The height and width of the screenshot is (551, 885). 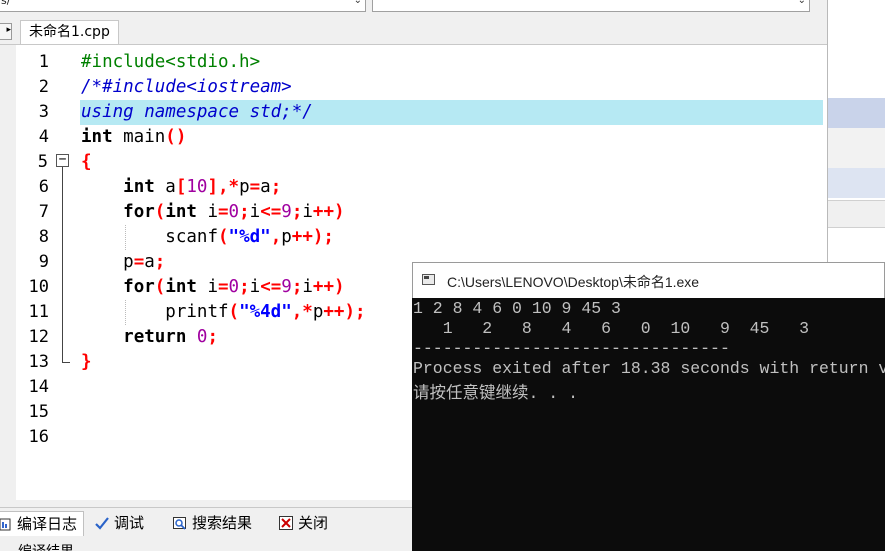 I want to click on console-title-bar: C:\Users\LENOVO\Desktop\未命名1.exe, so click(x=648, y=280).